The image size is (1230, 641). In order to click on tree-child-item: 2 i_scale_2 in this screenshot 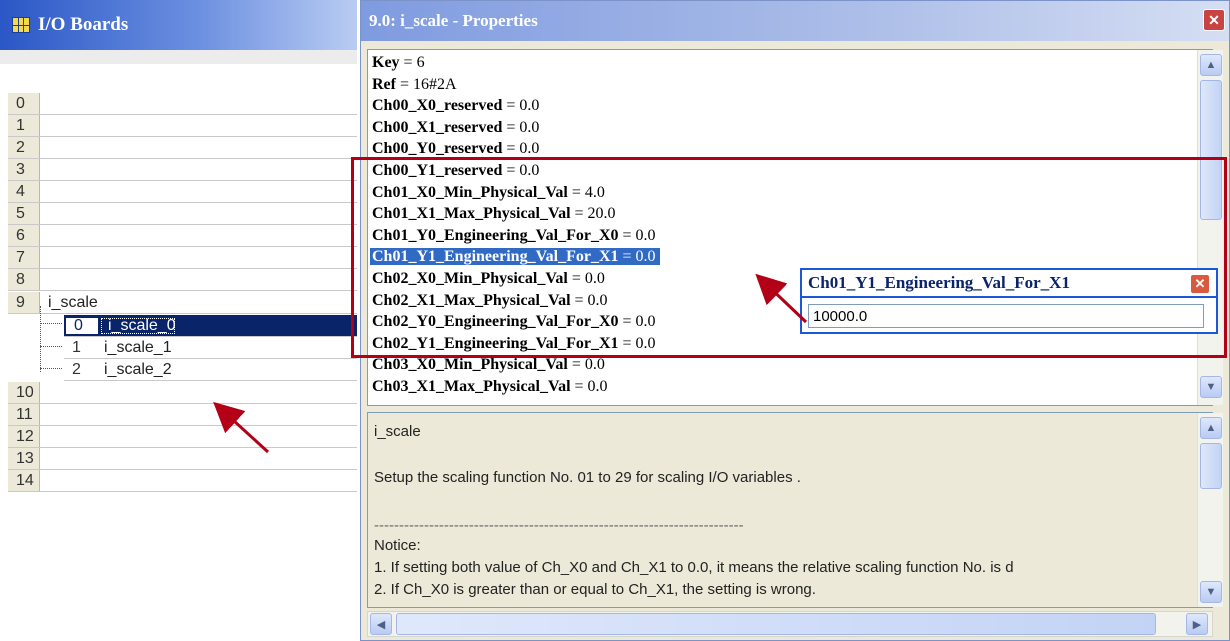, I will do `click(210, 370)`.